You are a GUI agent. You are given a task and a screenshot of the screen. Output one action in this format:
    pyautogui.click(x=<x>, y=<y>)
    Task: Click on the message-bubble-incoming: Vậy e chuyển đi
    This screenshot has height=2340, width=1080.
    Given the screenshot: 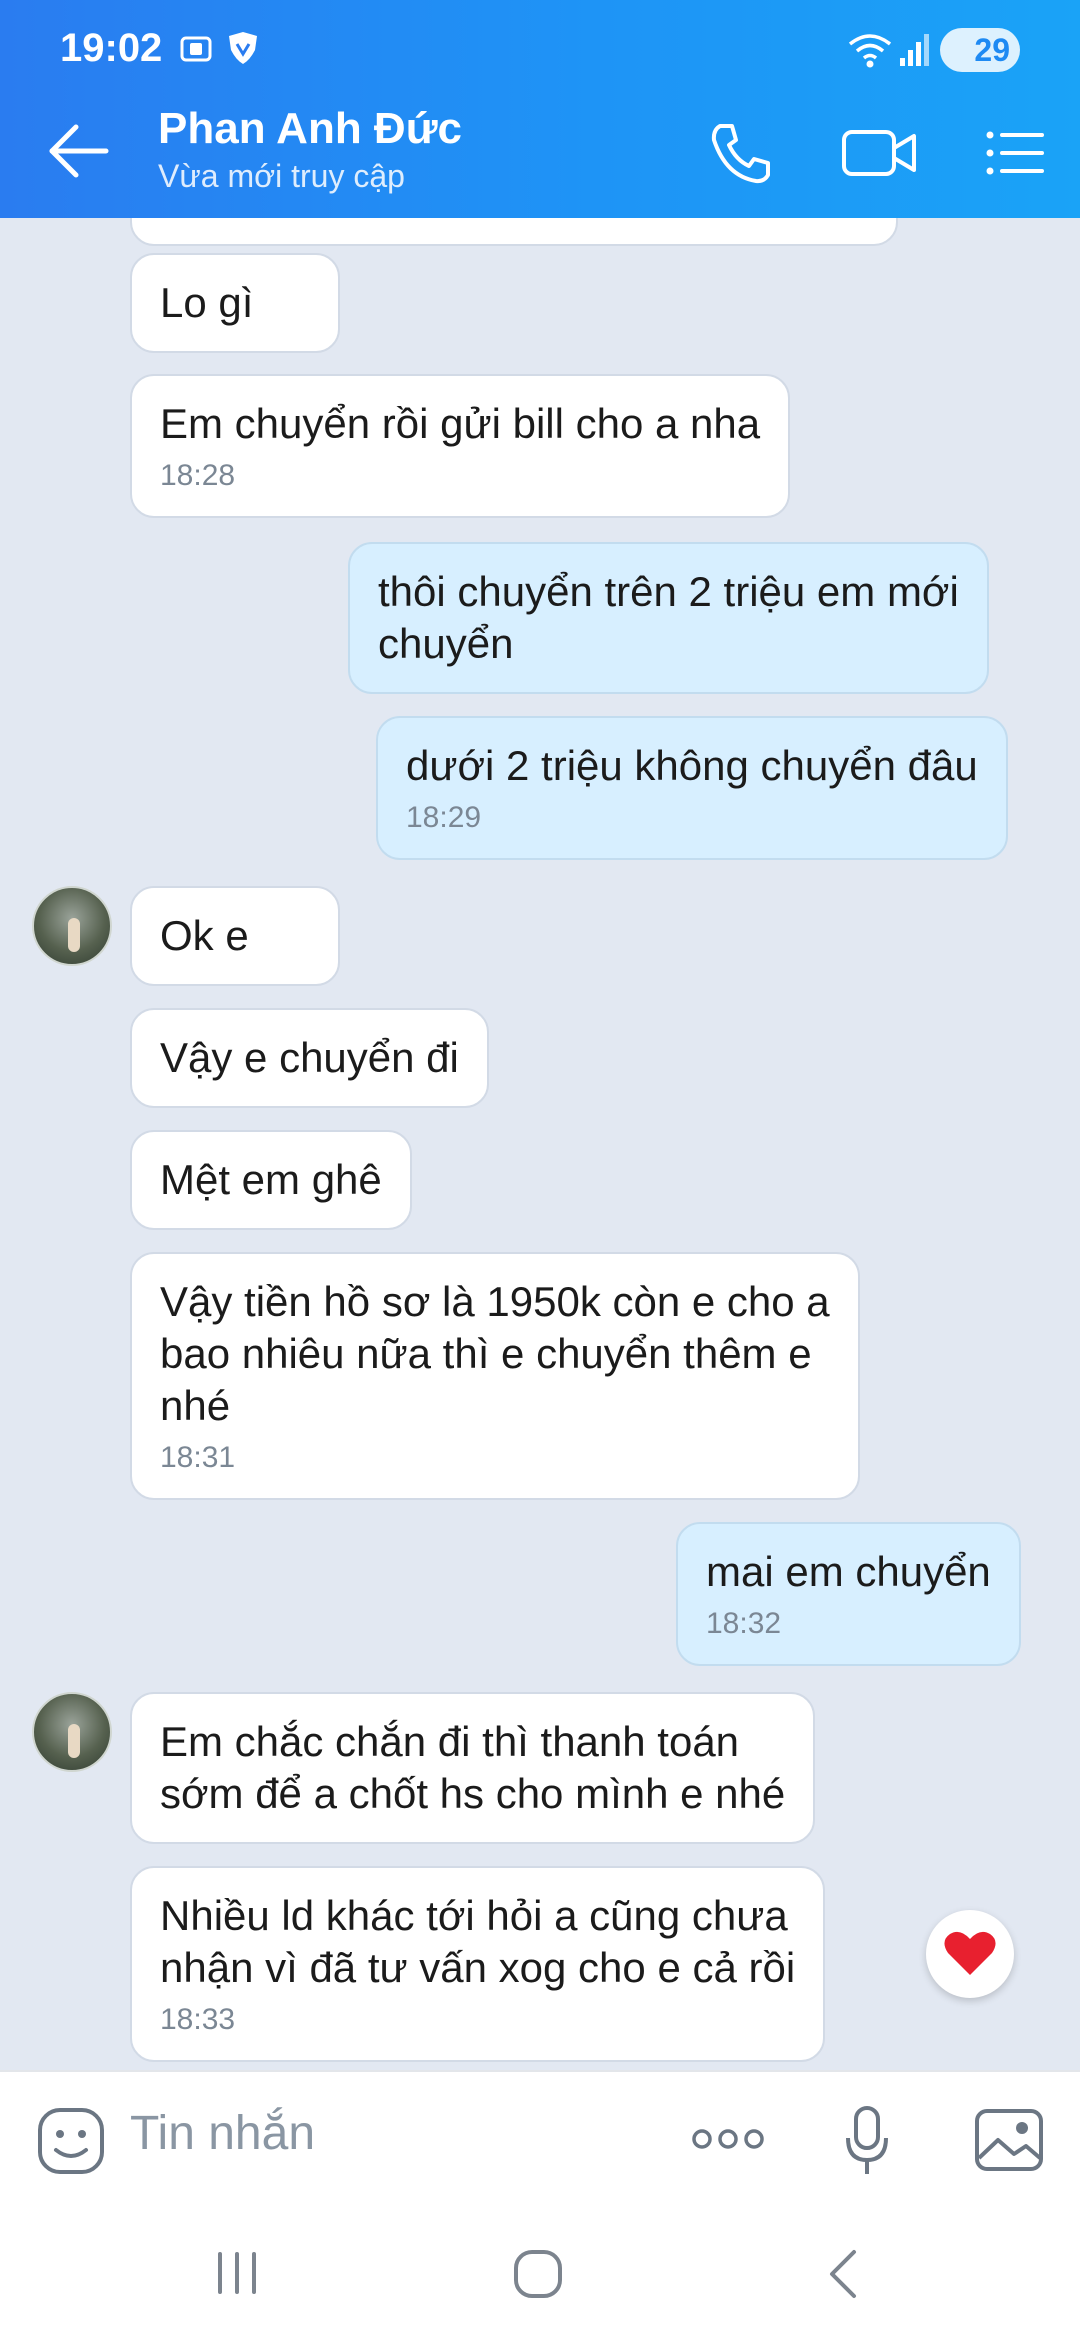 What is the action you would take?
    pyautogui.click(x=309, y=1058)
    